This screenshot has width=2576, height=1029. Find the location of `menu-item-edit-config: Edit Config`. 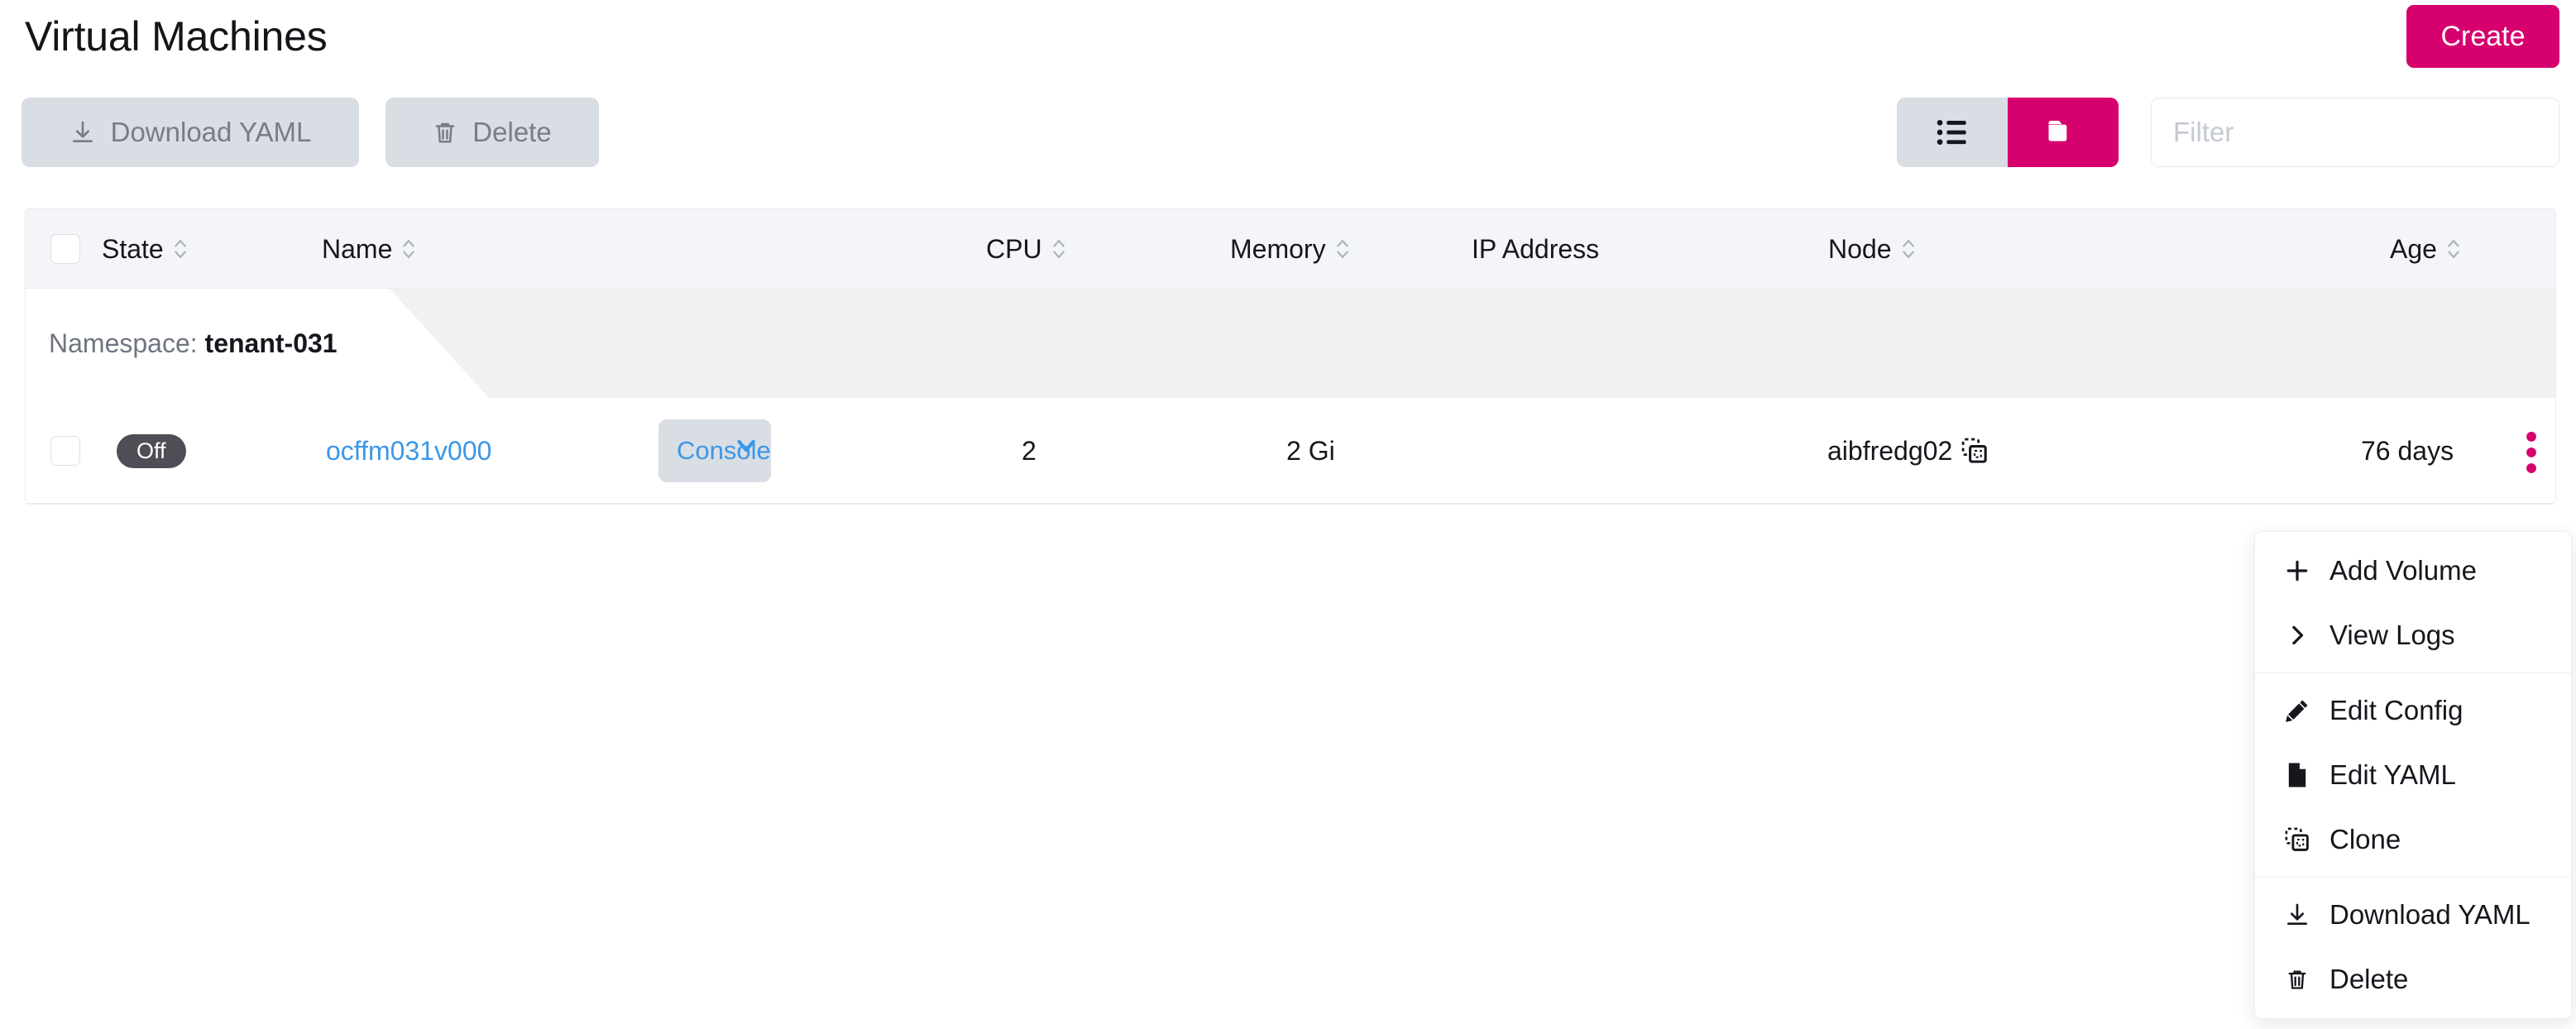

menu-item-edit-config: Edit Config is located at coordinates (2413, 710).